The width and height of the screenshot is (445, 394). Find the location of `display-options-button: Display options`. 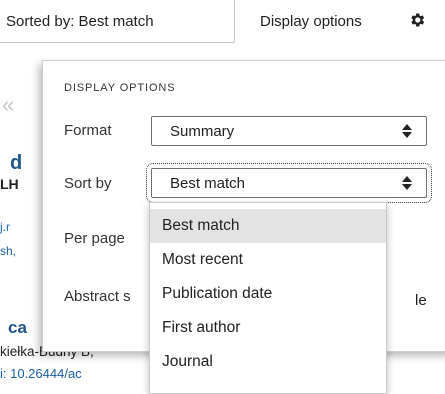

display-options-button: Display options is located at coordinates (339, 21).